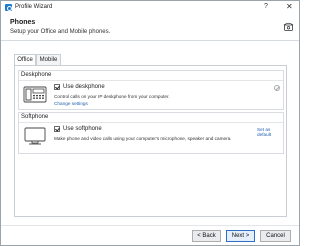  What do you see at coordinates (150, 40) in the screenshot?
I see `header-divider` at bounding box center [150, 40].